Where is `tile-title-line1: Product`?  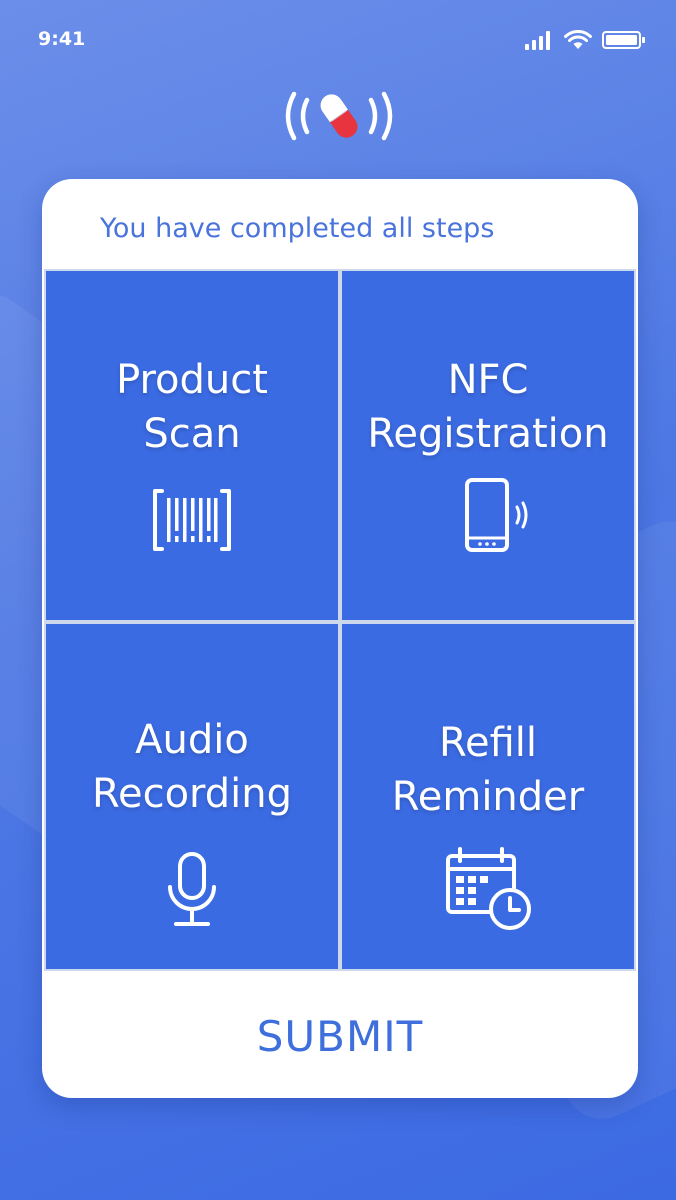
tile-title-line1: Product is located at coordinates (192, 380).